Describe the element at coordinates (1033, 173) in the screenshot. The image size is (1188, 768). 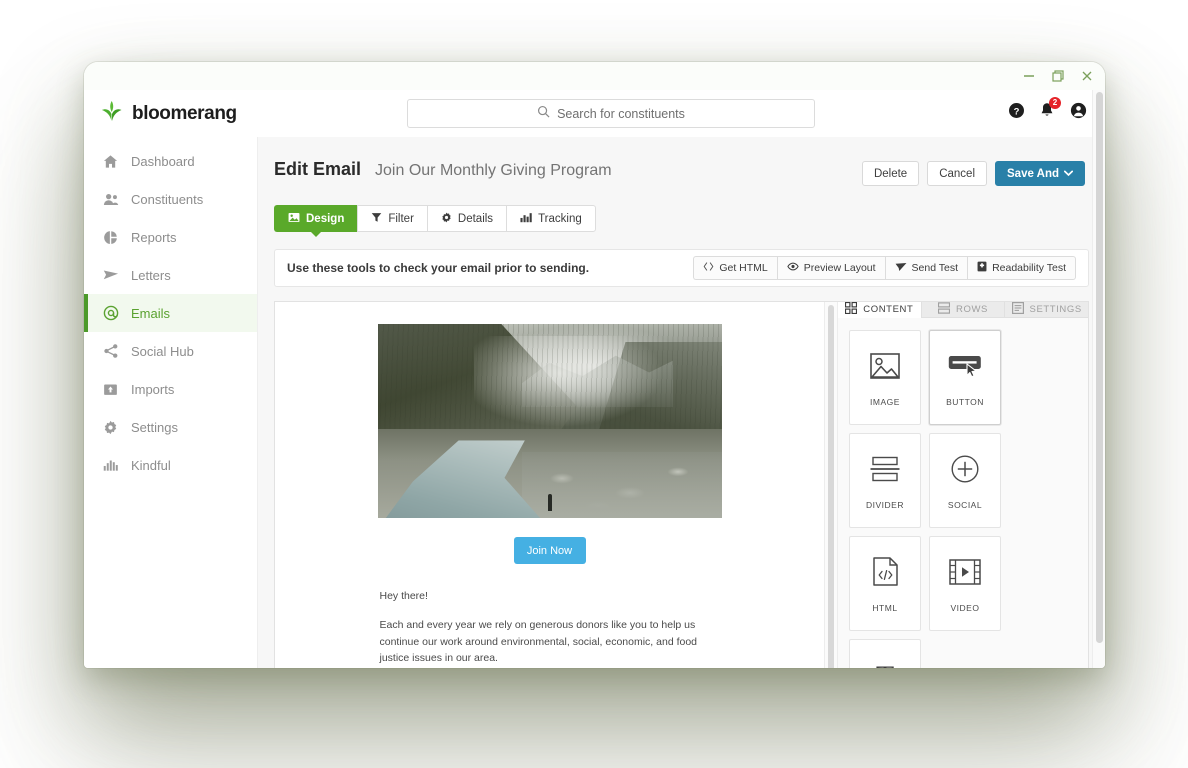
I see `save-and-label: Save And` at that location.